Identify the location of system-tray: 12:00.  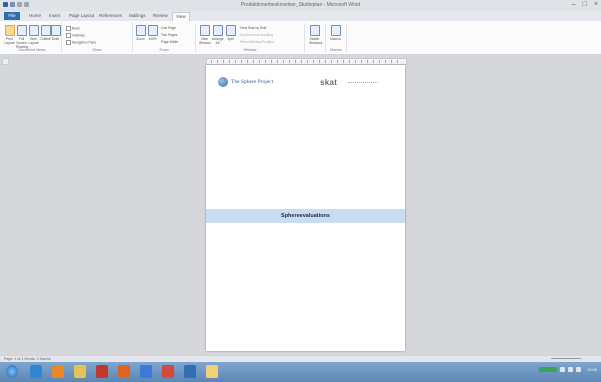
(567, 369).